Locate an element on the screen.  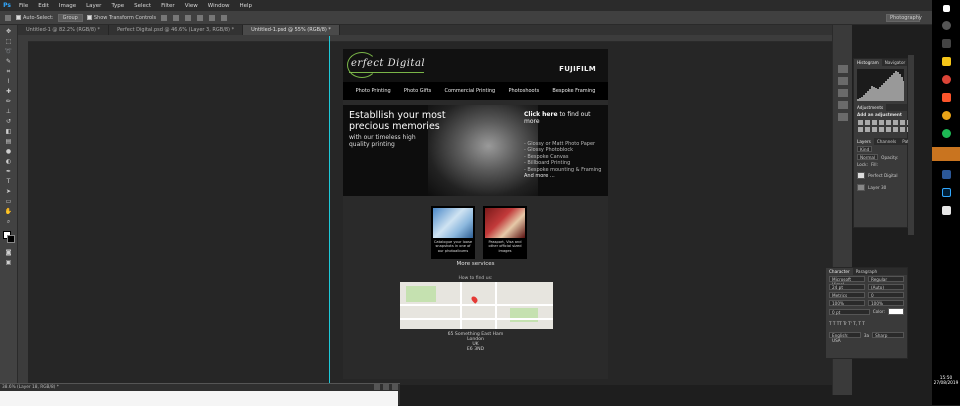
menu-file: File is located at coordinates (23, 6).